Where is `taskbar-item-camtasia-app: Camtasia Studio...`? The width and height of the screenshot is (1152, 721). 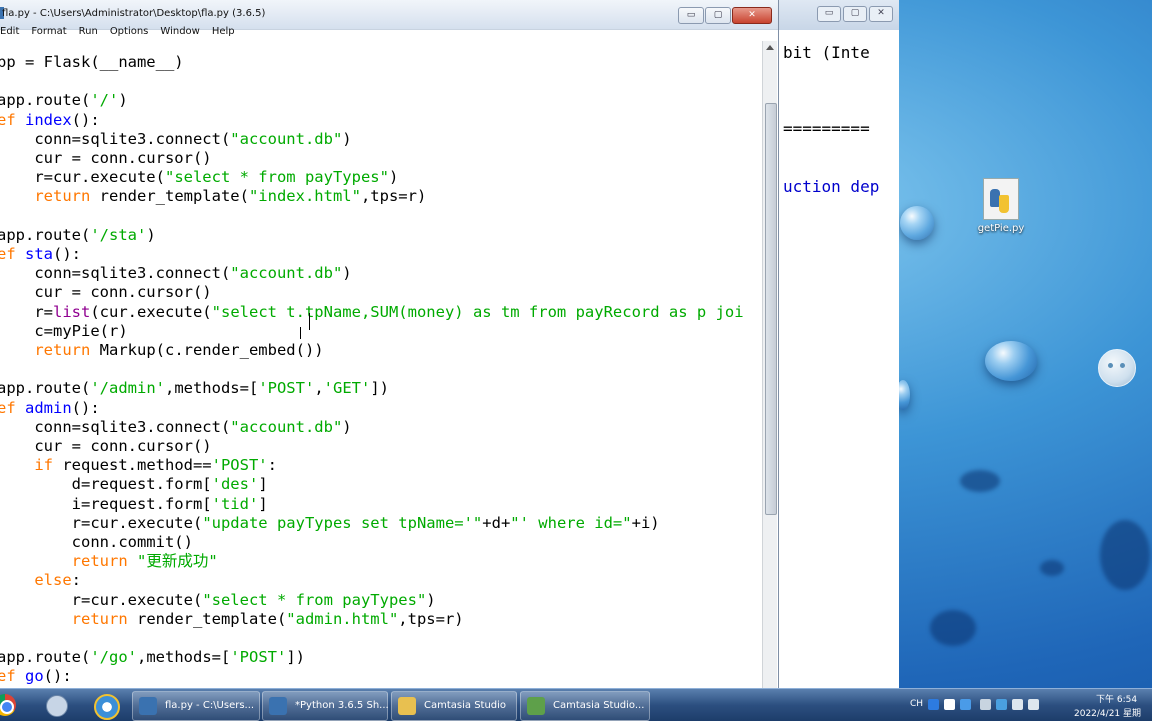 taskbar-item-camtasia-app: Camtasia Studio... is located at coordinates (585, 706).